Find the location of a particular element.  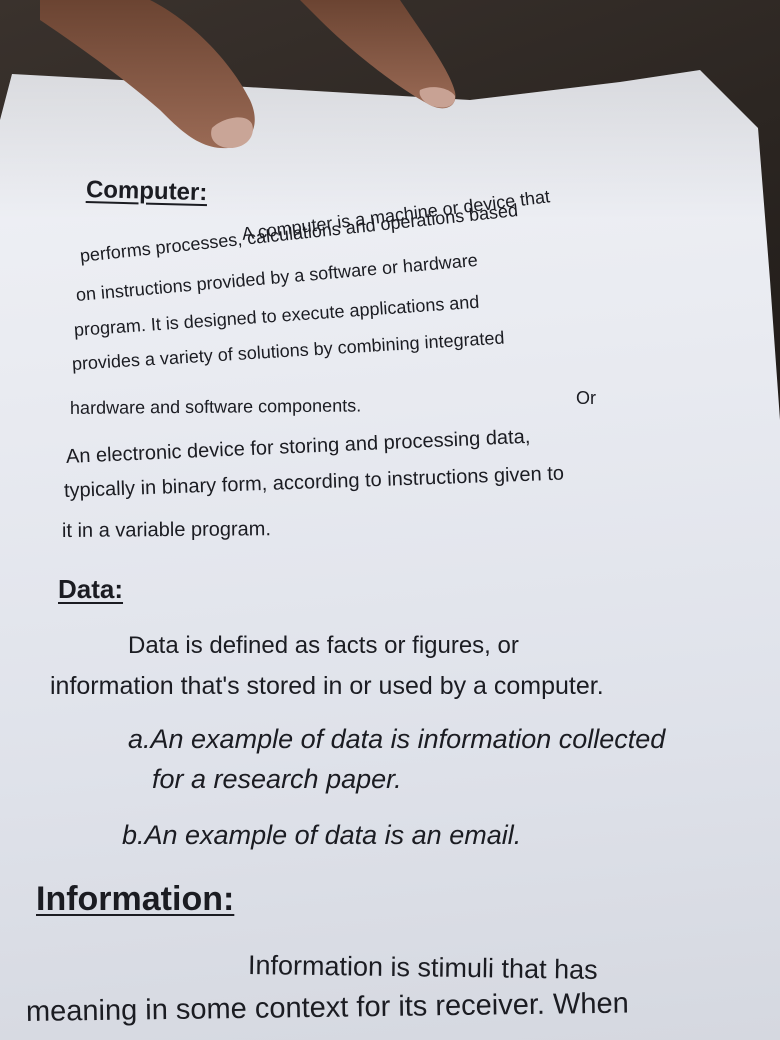

or-label: Or is located at coordinates (586, 398).